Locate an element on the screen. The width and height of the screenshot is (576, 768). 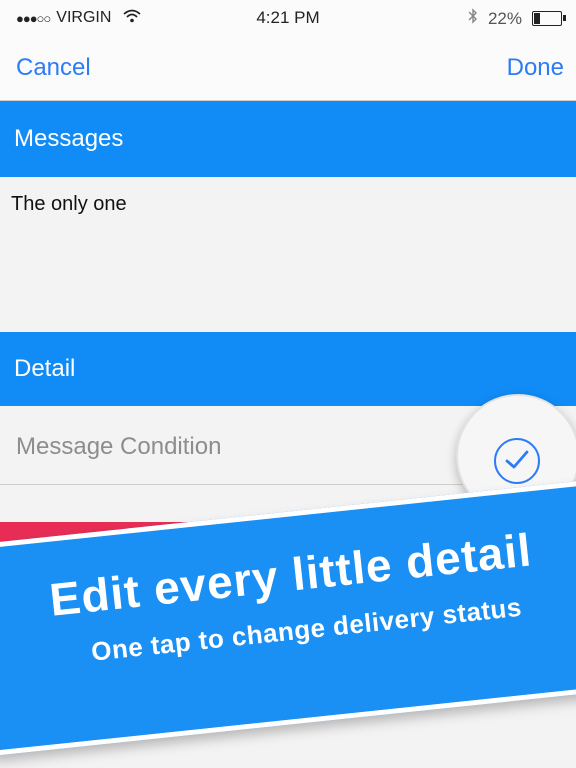
messages-section-header: Messages is located at coordinates (288, 139).